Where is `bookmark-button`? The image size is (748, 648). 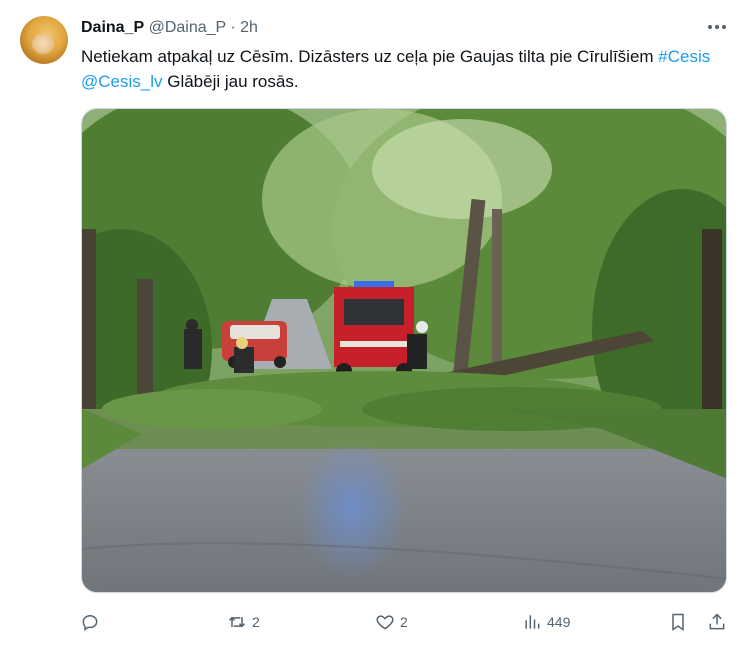
bookmark-button is located at coordinates (678, 622).